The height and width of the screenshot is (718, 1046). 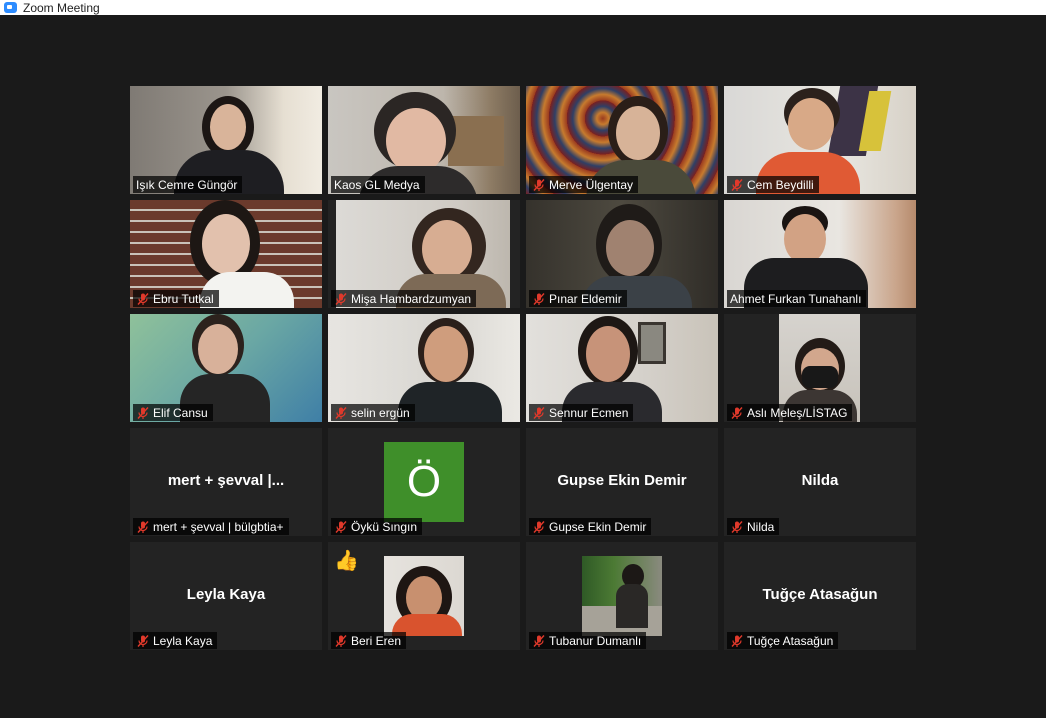 What do you see at coordinates (820, 140) in the screenshot?
I see `participant-tile: Cem Beydilli` at bounding box center [820, 140].